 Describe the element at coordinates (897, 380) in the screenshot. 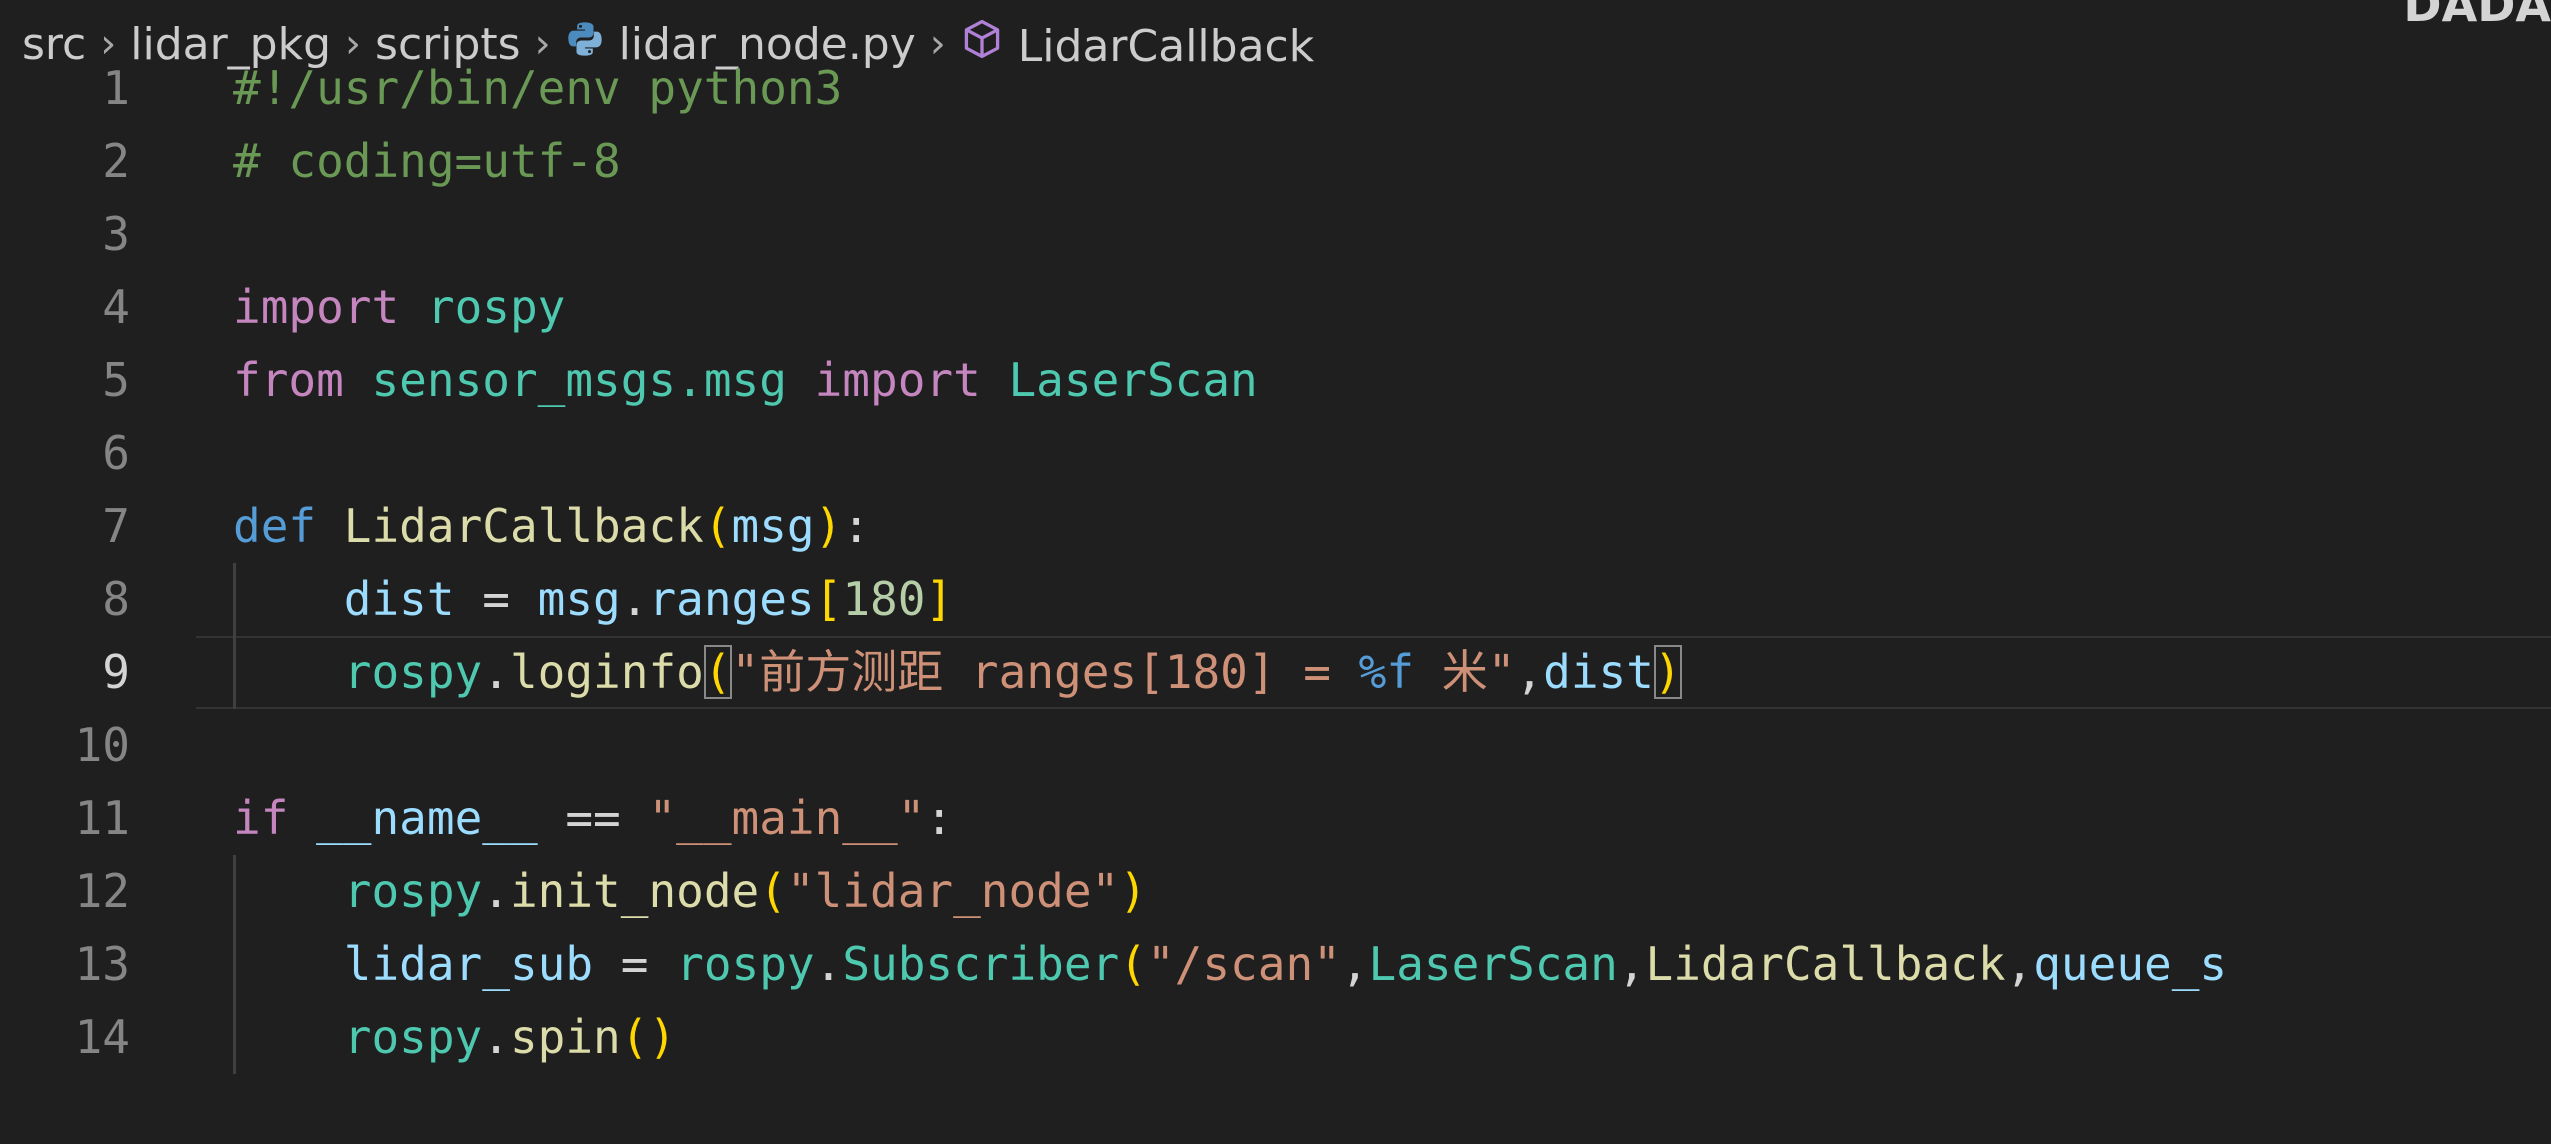

I see `code-token: import` at that location.